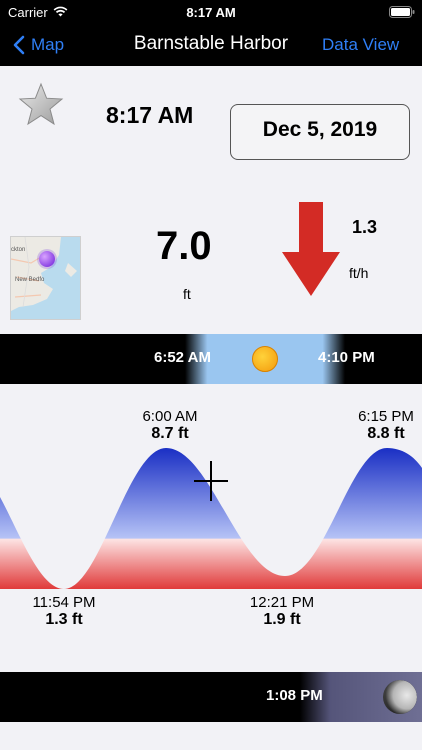  I want to click on status-time: 8:17 AM, so click(211, 12).